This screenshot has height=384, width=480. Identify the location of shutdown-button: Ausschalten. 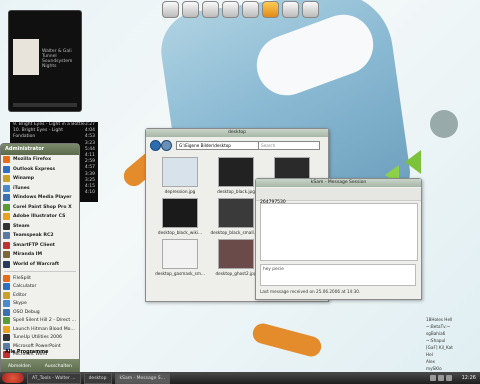
(58, 366).